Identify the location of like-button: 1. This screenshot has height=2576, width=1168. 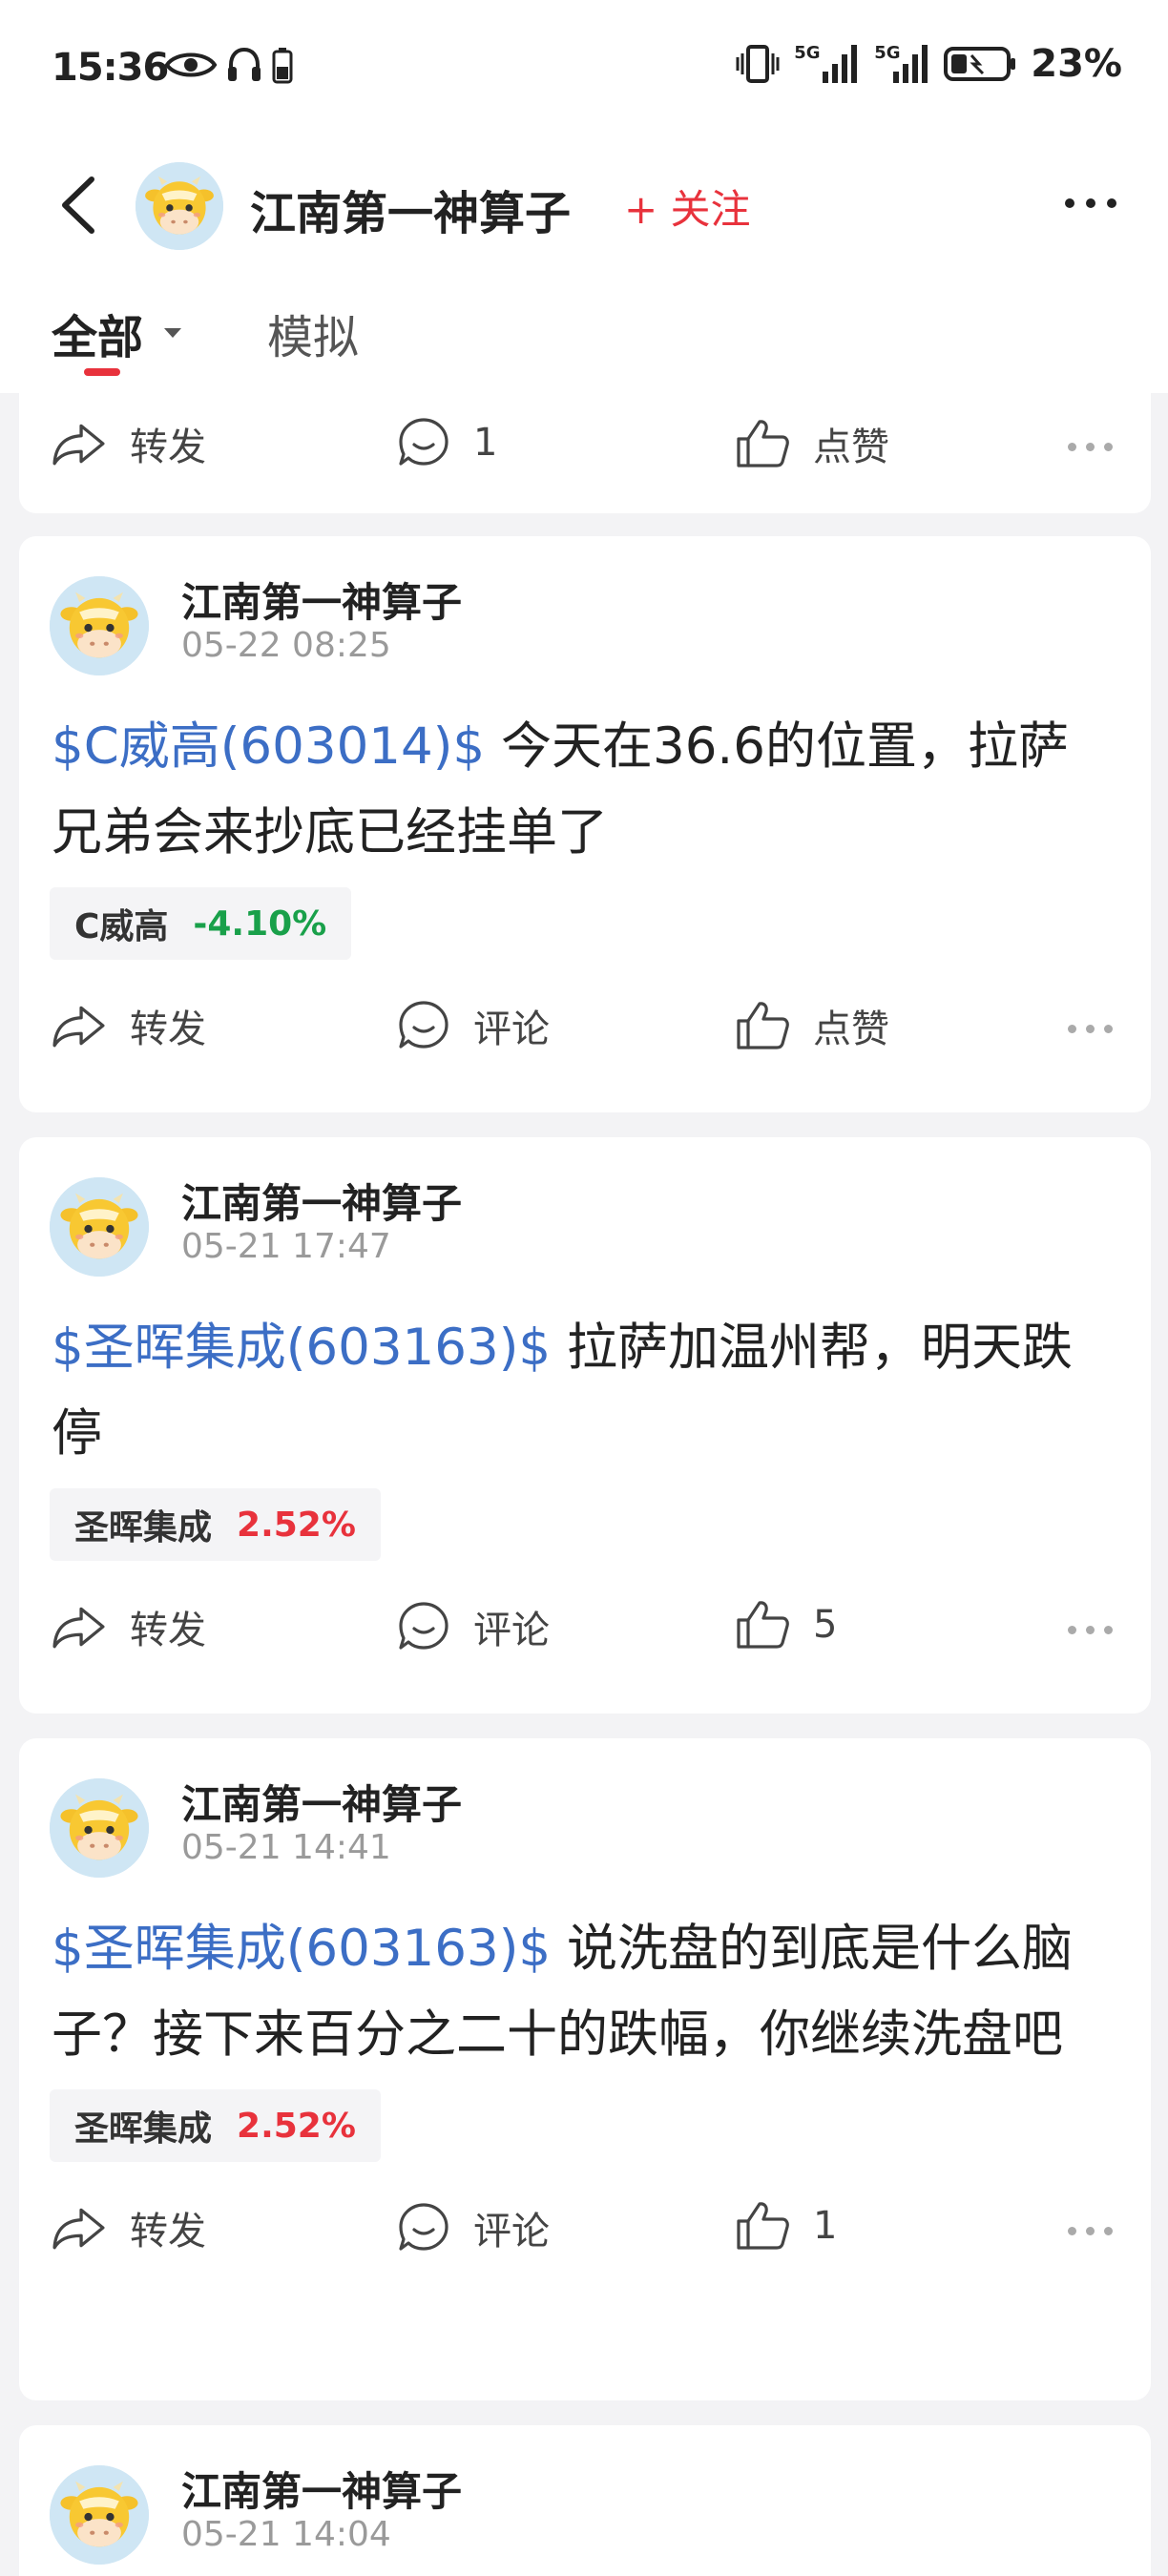
(786, 2226).